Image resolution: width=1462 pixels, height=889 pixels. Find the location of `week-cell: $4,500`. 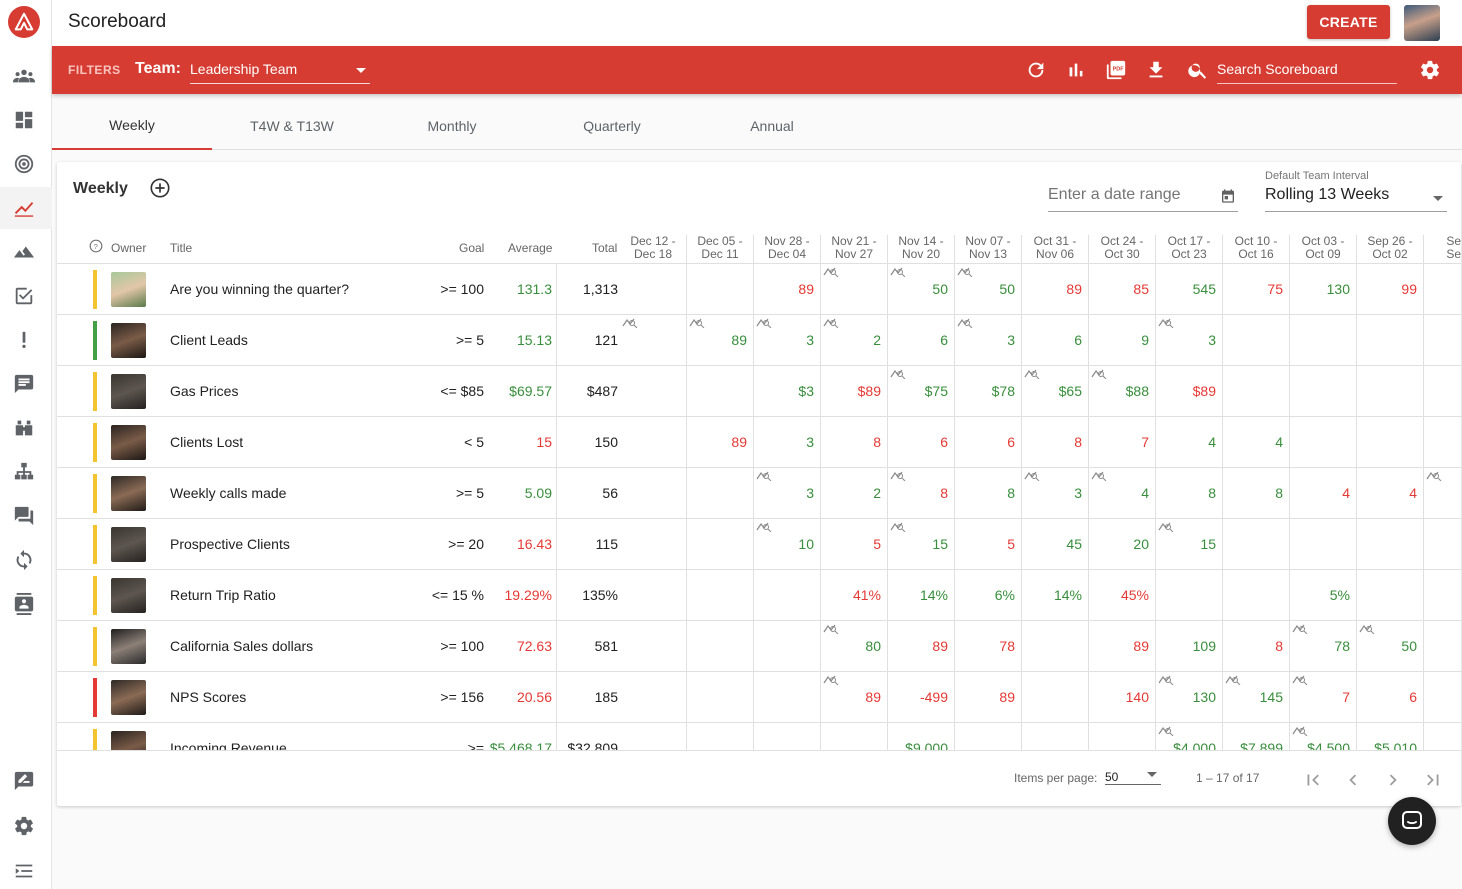

week-cell: $4,500 is located at coordinates (1323, 736).